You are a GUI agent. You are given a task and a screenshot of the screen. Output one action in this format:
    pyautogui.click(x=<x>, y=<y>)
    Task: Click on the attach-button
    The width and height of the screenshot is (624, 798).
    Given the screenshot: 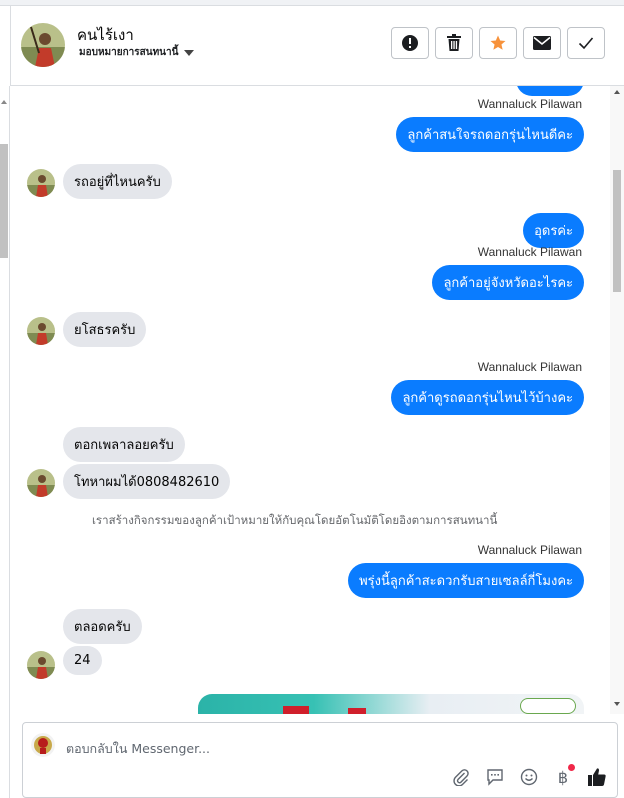 What is the action you would take?
    pyautogui.click(x=461, y=777)
    